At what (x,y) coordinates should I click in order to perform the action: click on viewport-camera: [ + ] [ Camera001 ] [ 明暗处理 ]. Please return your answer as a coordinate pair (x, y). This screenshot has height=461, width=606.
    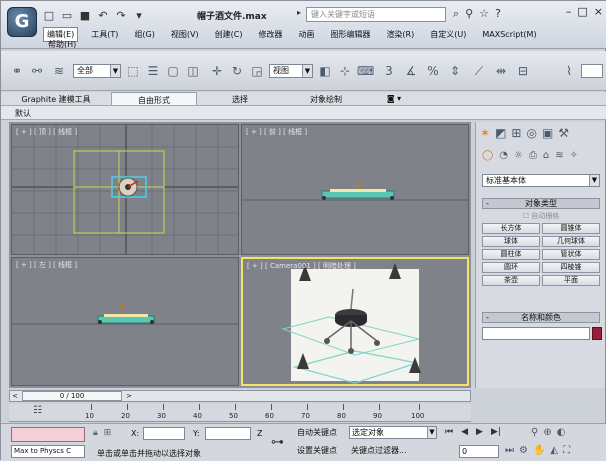
    Looking at the image, I should click on (355, 321).